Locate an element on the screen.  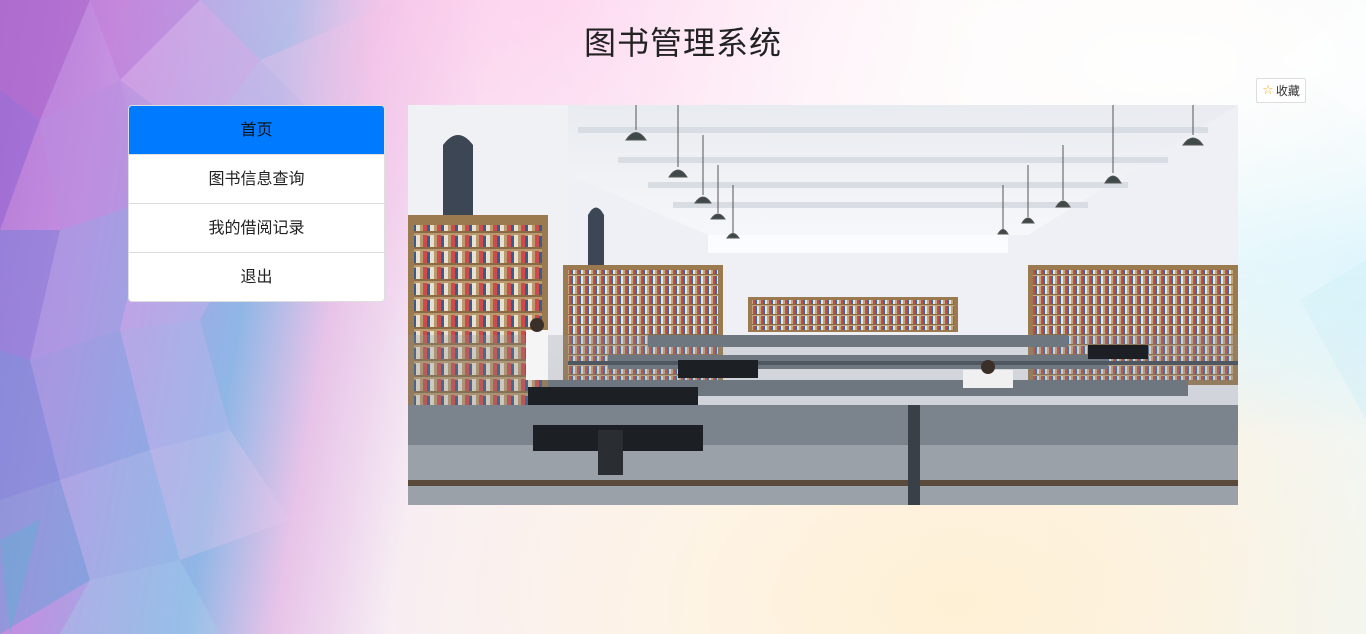
menu-item-home: 首页 is located at coordinates (256, 130).